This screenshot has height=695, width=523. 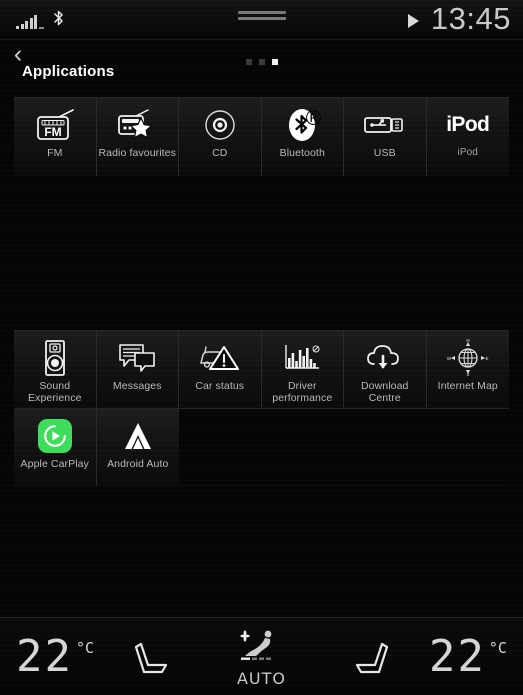 I want to click on app-tile-car-status: Car status, so click(x=220, y=369).